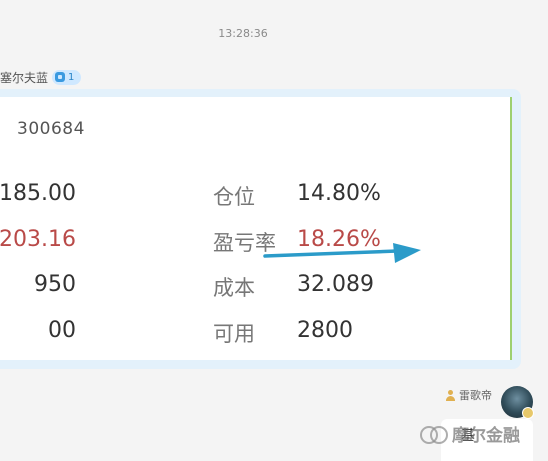  I want to click on watermark-text: 摩尔金融, so click(486, 436).